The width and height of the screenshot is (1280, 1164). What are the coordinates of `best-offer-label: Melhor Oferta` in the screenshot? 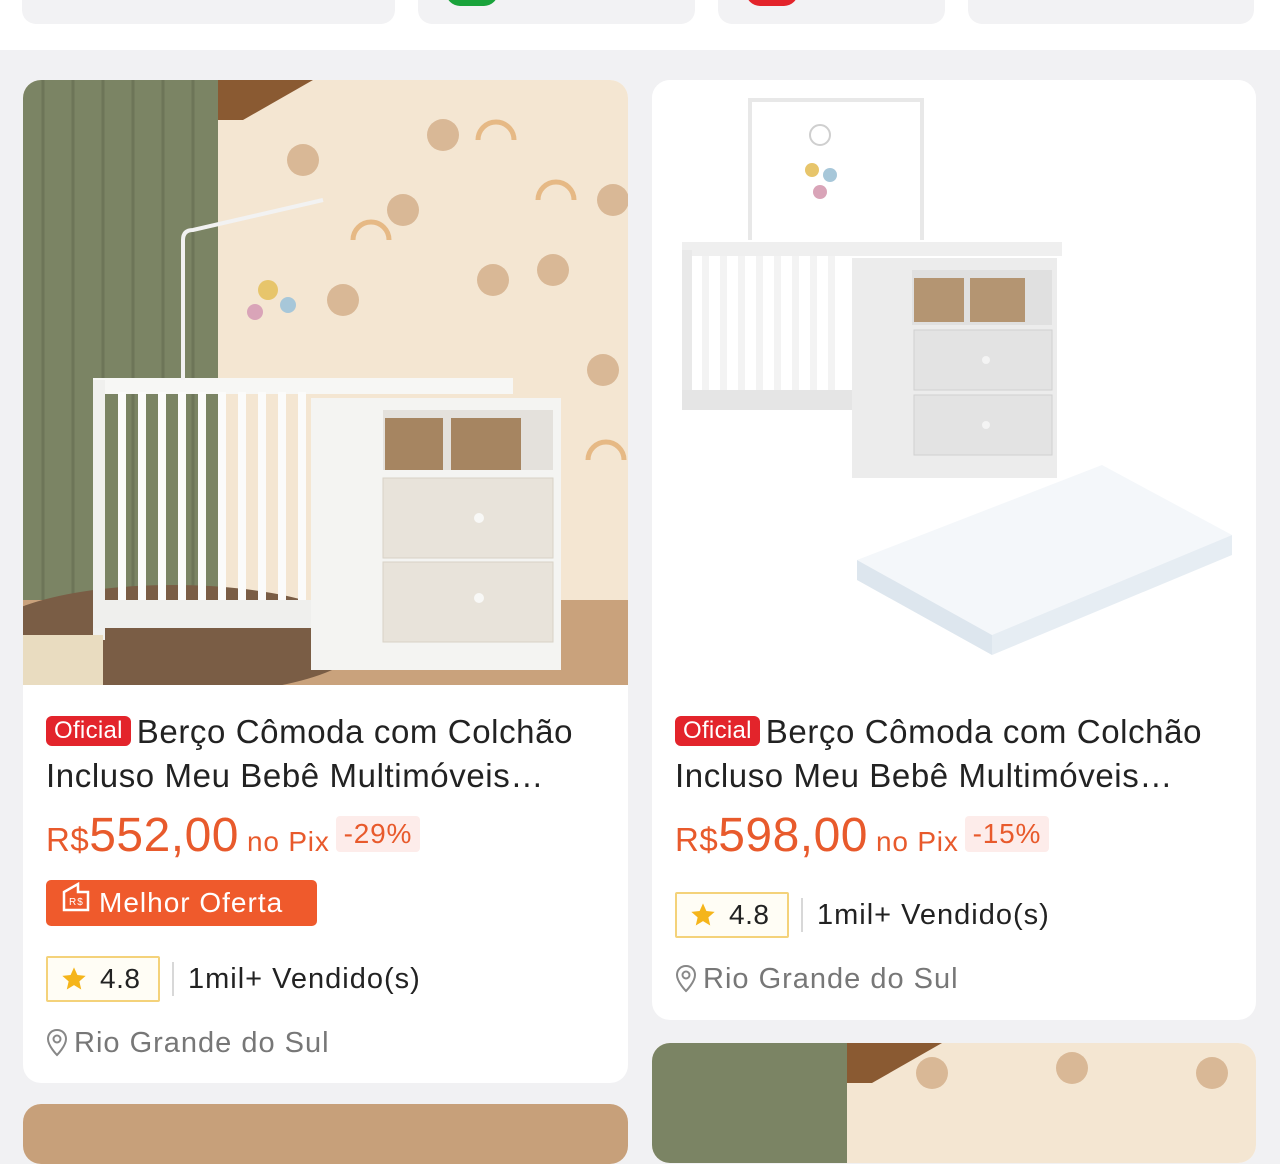 It's located at (191, 902).